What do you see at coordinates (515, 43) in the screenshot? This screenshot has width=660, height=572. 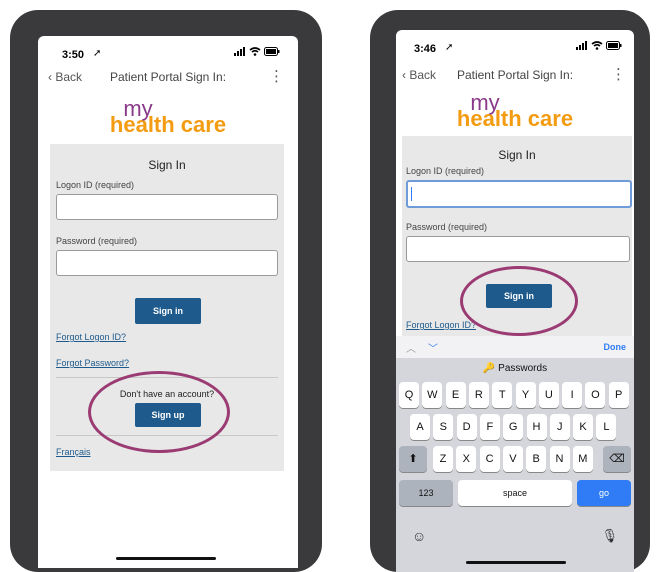 I see `status-bar: 3:46 ➚` at bounding box center [515, 43].